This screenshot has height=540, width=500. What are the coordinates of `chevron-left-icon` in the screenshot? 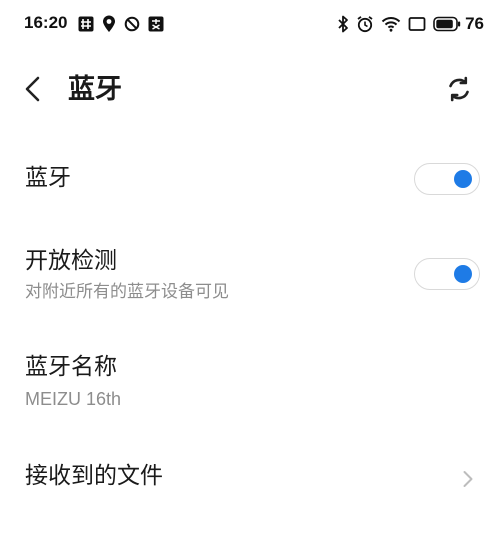 It's located at (33, 91).